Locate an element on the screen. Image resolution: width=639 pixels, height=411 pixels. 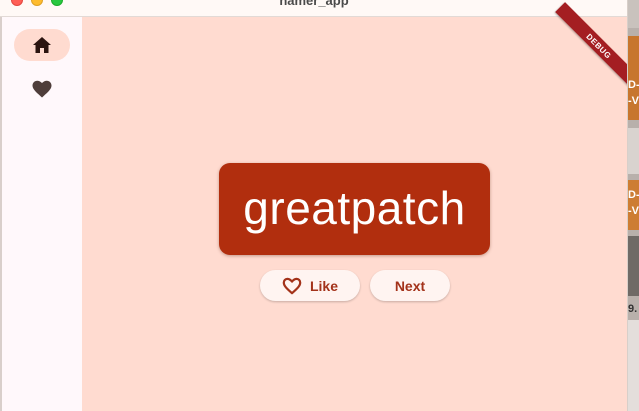
like-button-label: Like is located at coordinates (323, 285).